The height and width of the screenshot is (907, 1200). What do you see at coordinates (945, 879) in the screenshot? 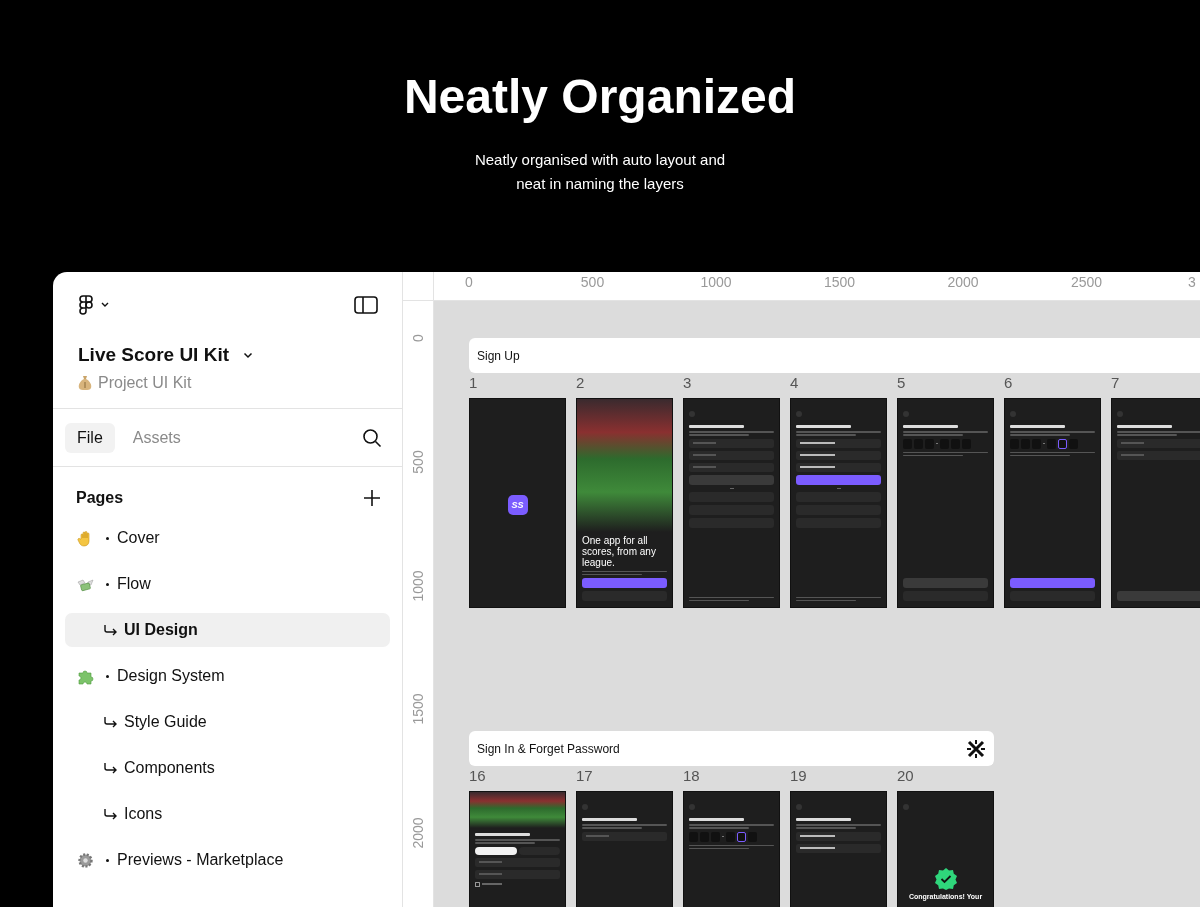
I see `check-badge-icon` at bounding box center [945, 879].